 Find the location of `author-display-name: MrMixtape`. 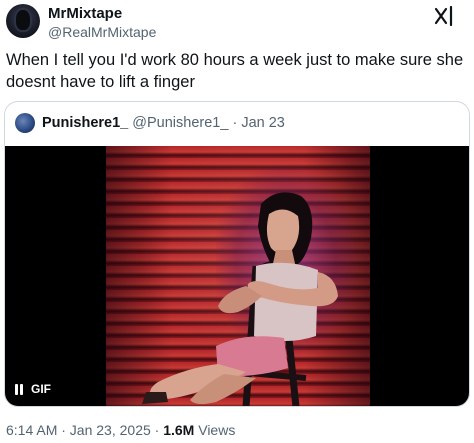

author-display-name: MrMixtape is located at coordinates (102, 14).